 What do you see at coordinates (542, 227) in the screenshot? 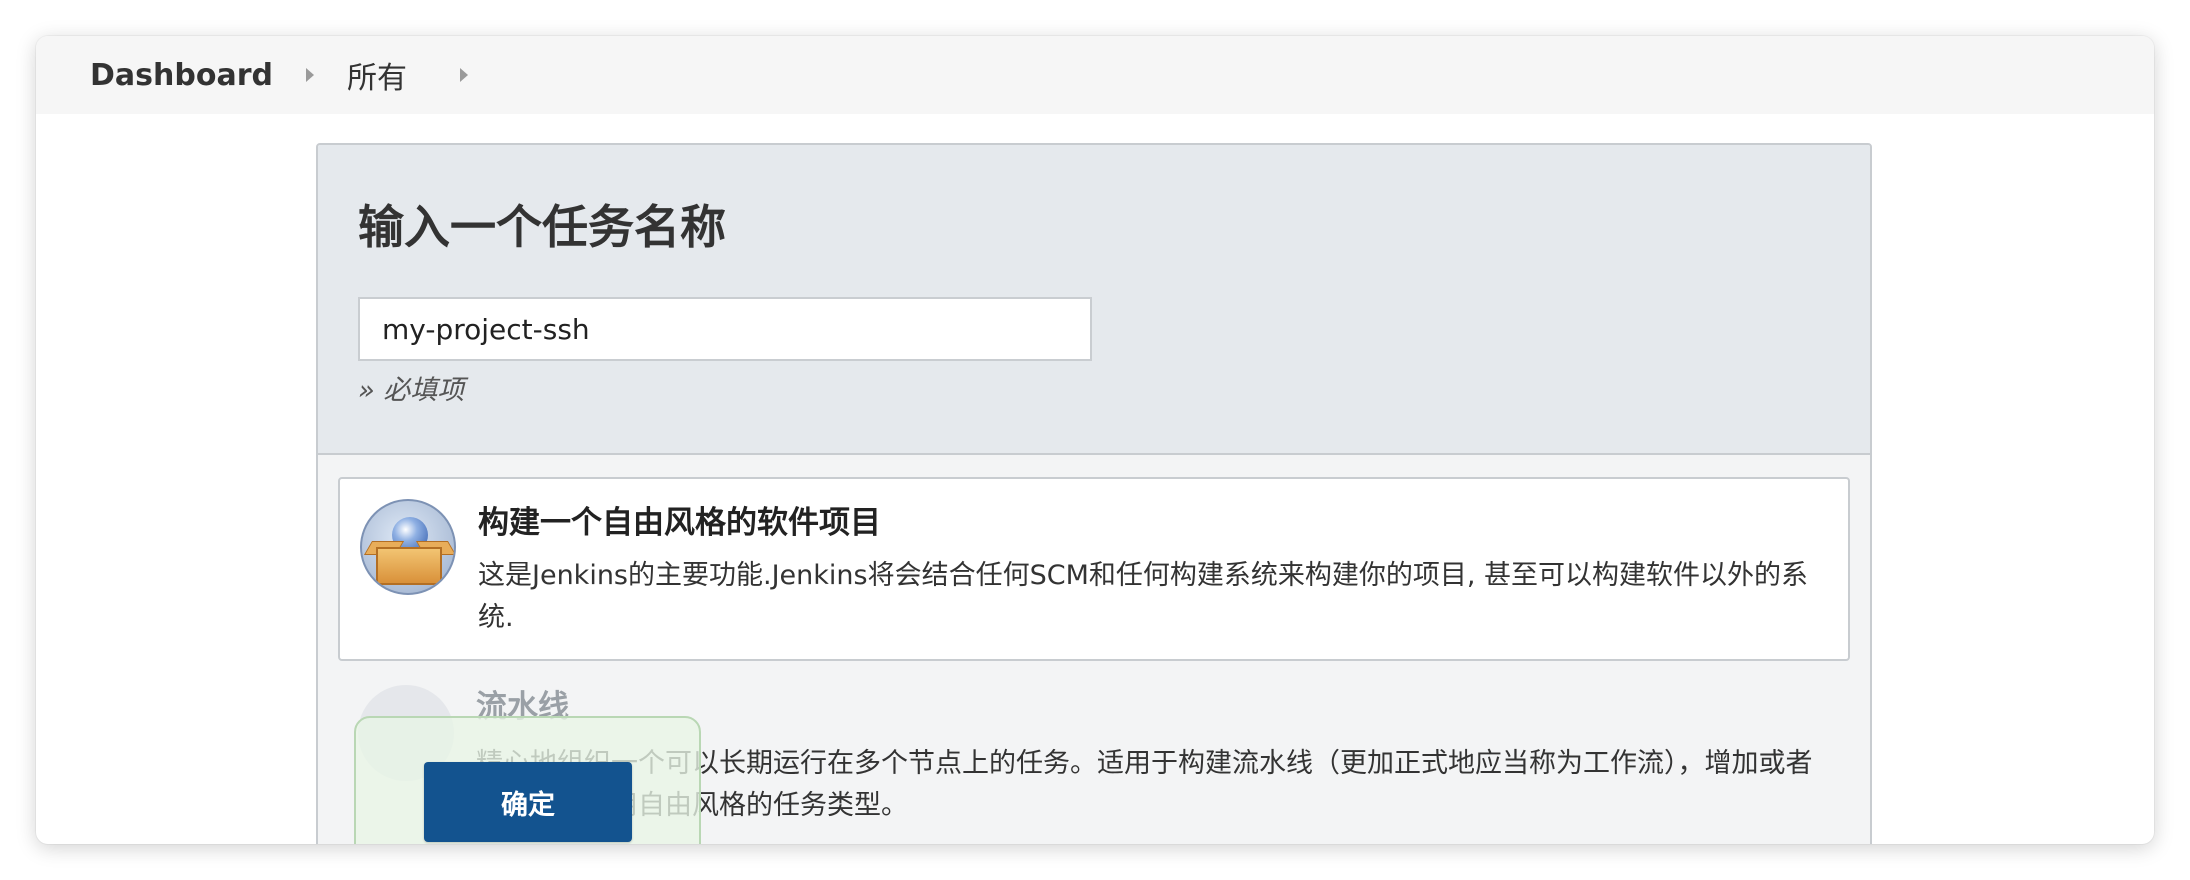
I see `item-name-title: 输入一个任务名称` at bounding box center [542, 227].